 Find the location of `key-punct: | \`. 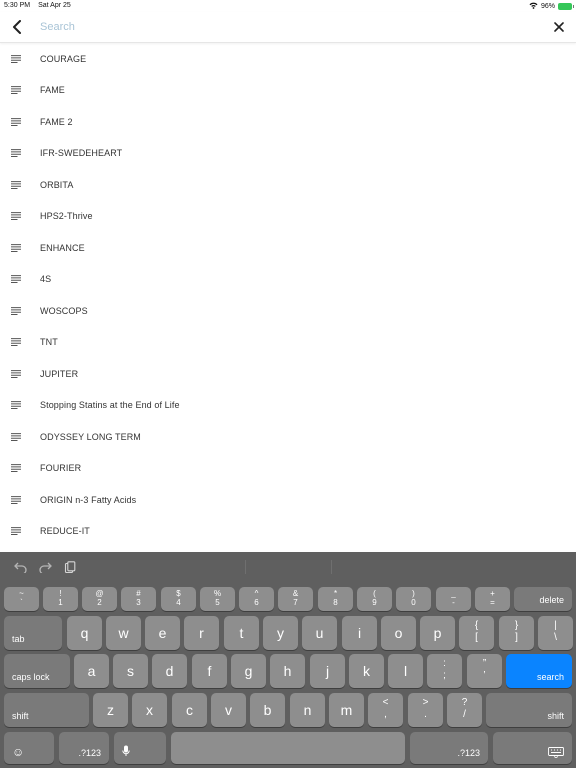

key-punct: | \ is located at coordinates (555, 633).